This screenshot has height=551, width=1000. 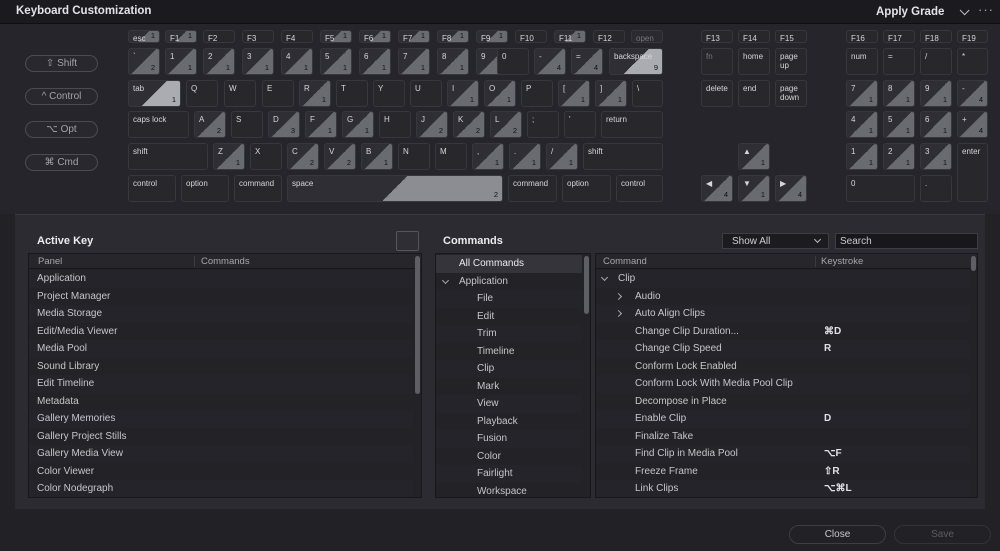 What do you see at coordinates (154, 93) in the screenshot?
I see `key: tab 1` at bounding box center [154, 93].